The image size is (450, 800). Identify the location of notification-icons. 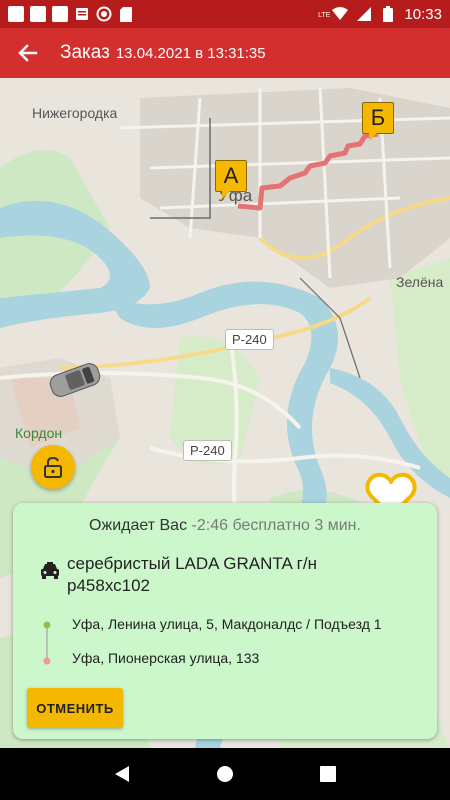
(71, 14).